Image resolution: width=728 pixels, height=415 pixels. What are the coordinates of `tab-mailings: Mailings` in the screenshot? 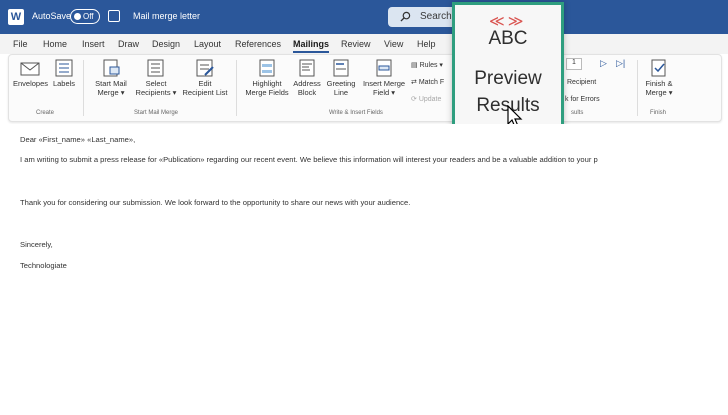 It's located at (311, 46).